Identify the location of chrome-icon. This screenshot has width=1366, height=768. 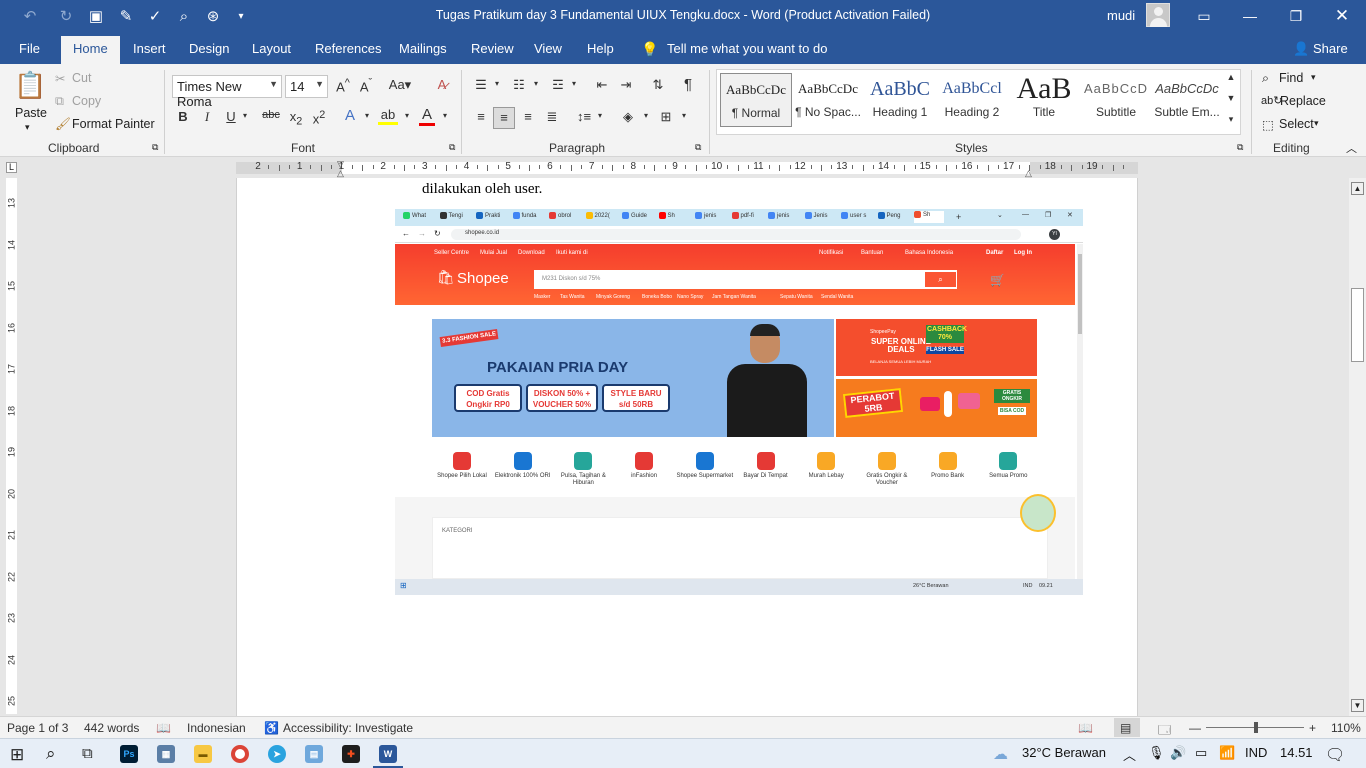
(240, 754).